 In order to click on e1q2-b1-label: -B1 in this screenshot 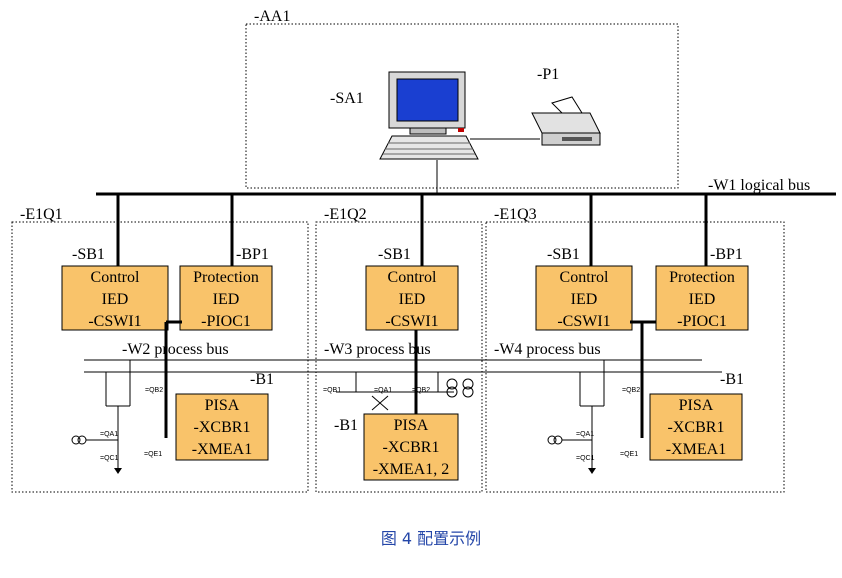, I will do `click(346, 425)`.